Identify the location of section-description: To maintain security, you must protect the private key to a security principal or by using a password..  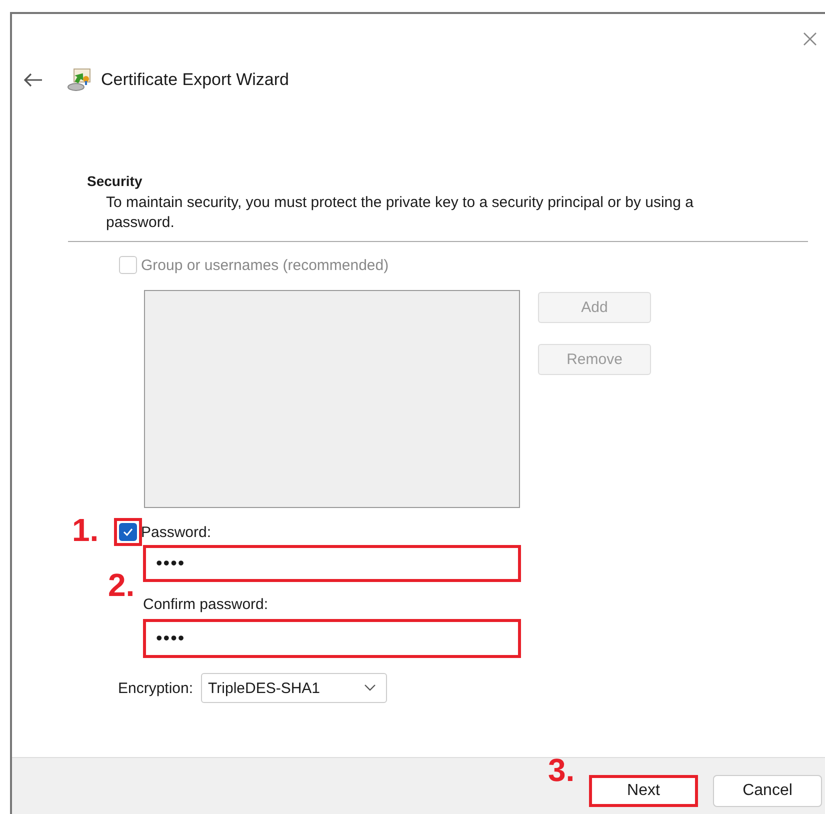
(400, 213).